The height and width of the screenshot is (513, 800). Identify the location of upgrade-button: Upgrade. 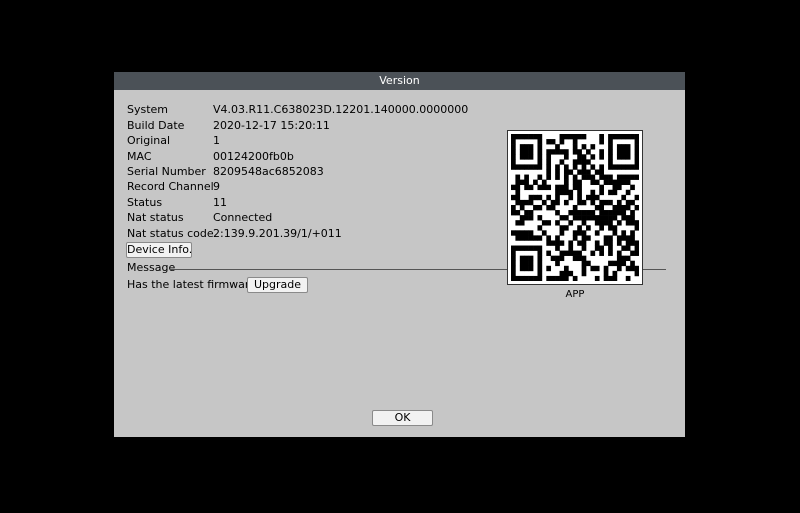
(277, 285).